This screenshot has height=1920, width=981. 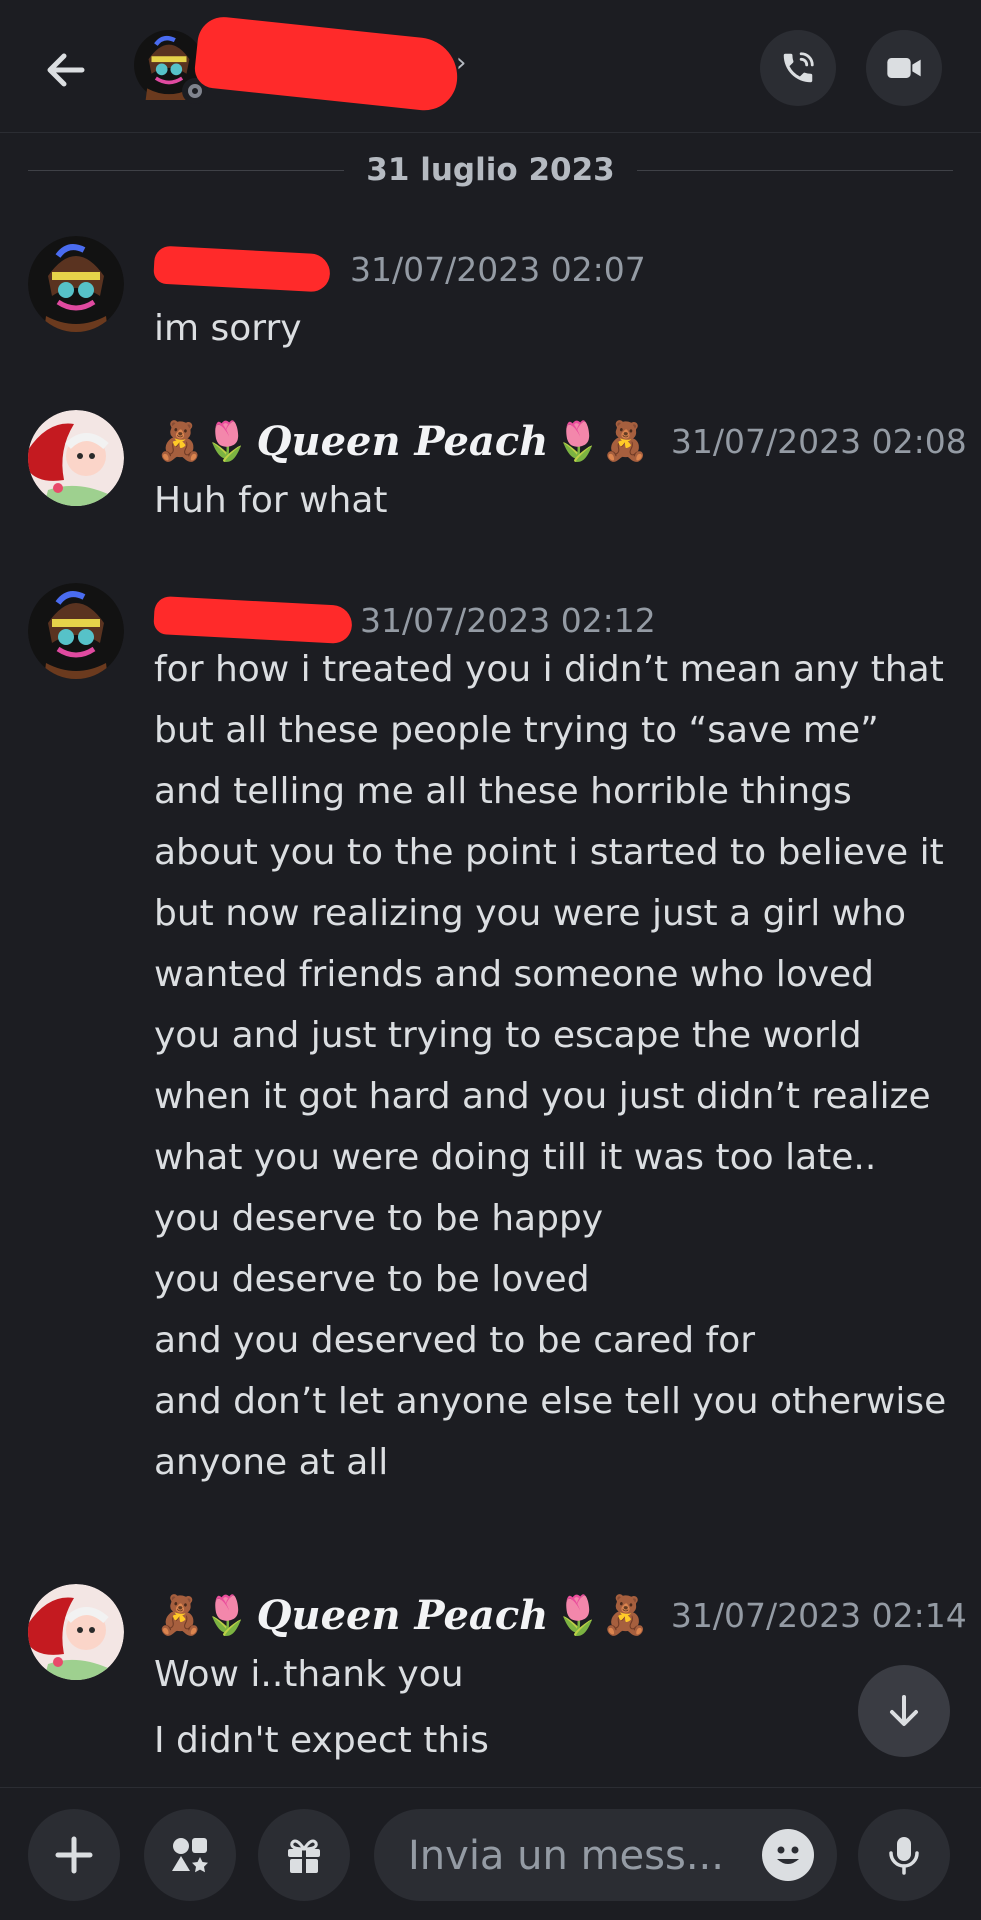 I want to click on emoji-icon, so click(x=788, y=1855).